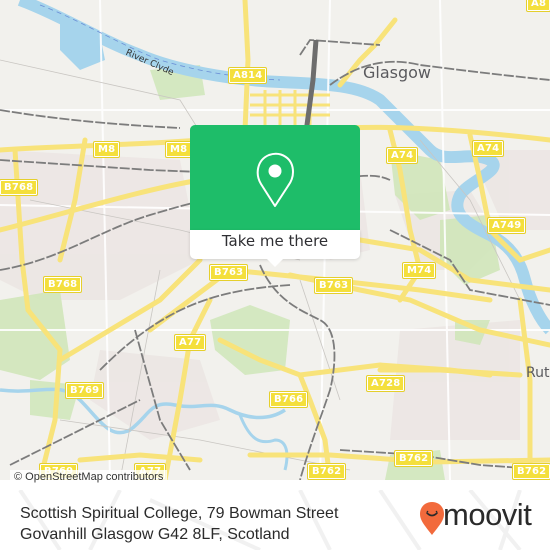 This screenshot has width=550, height=550. What do you see at coordinates (288, 399) in the screenshot?
I see `road-shield-b766: B766` at bounding box center [288, 399].